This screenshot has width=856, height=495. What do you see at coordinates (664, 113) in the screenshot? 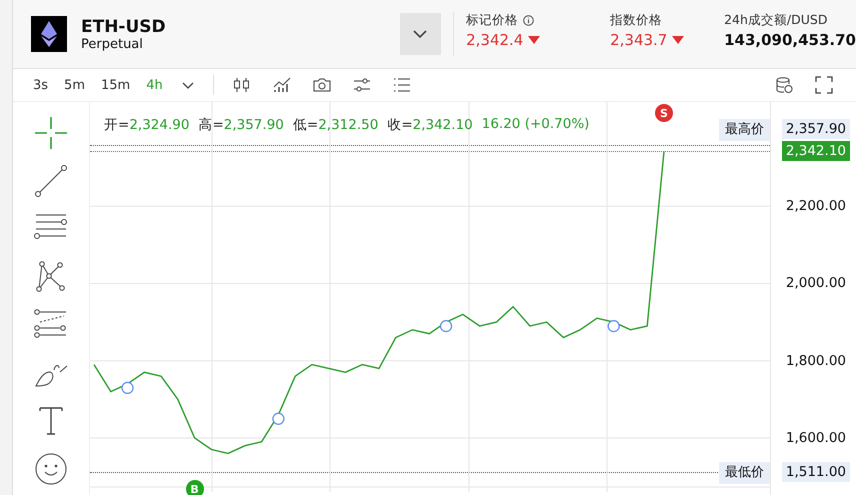
I see `trade-marker: S` at bounding box center [664, 113].